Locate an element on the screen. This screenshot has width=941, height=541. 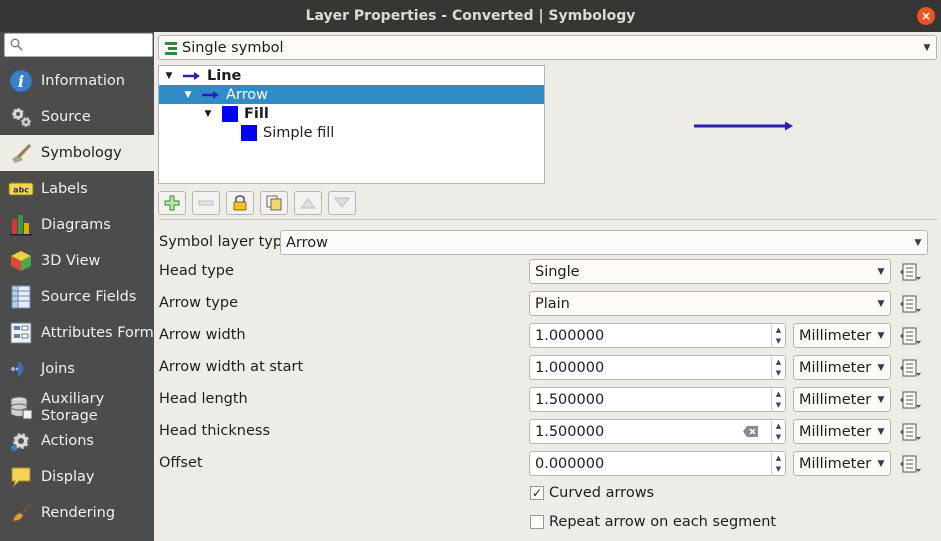
arrow-type-select: Plain ▼ is located at coordinates (710, 303).